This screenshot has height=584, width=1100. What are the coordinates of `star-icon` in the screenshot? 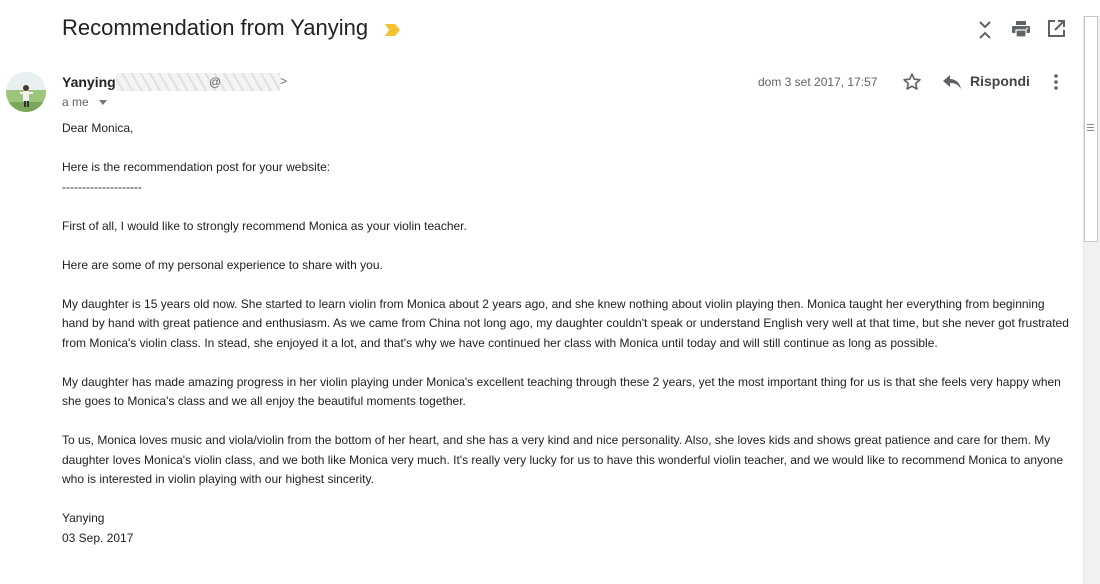 It's located at (912, 82).